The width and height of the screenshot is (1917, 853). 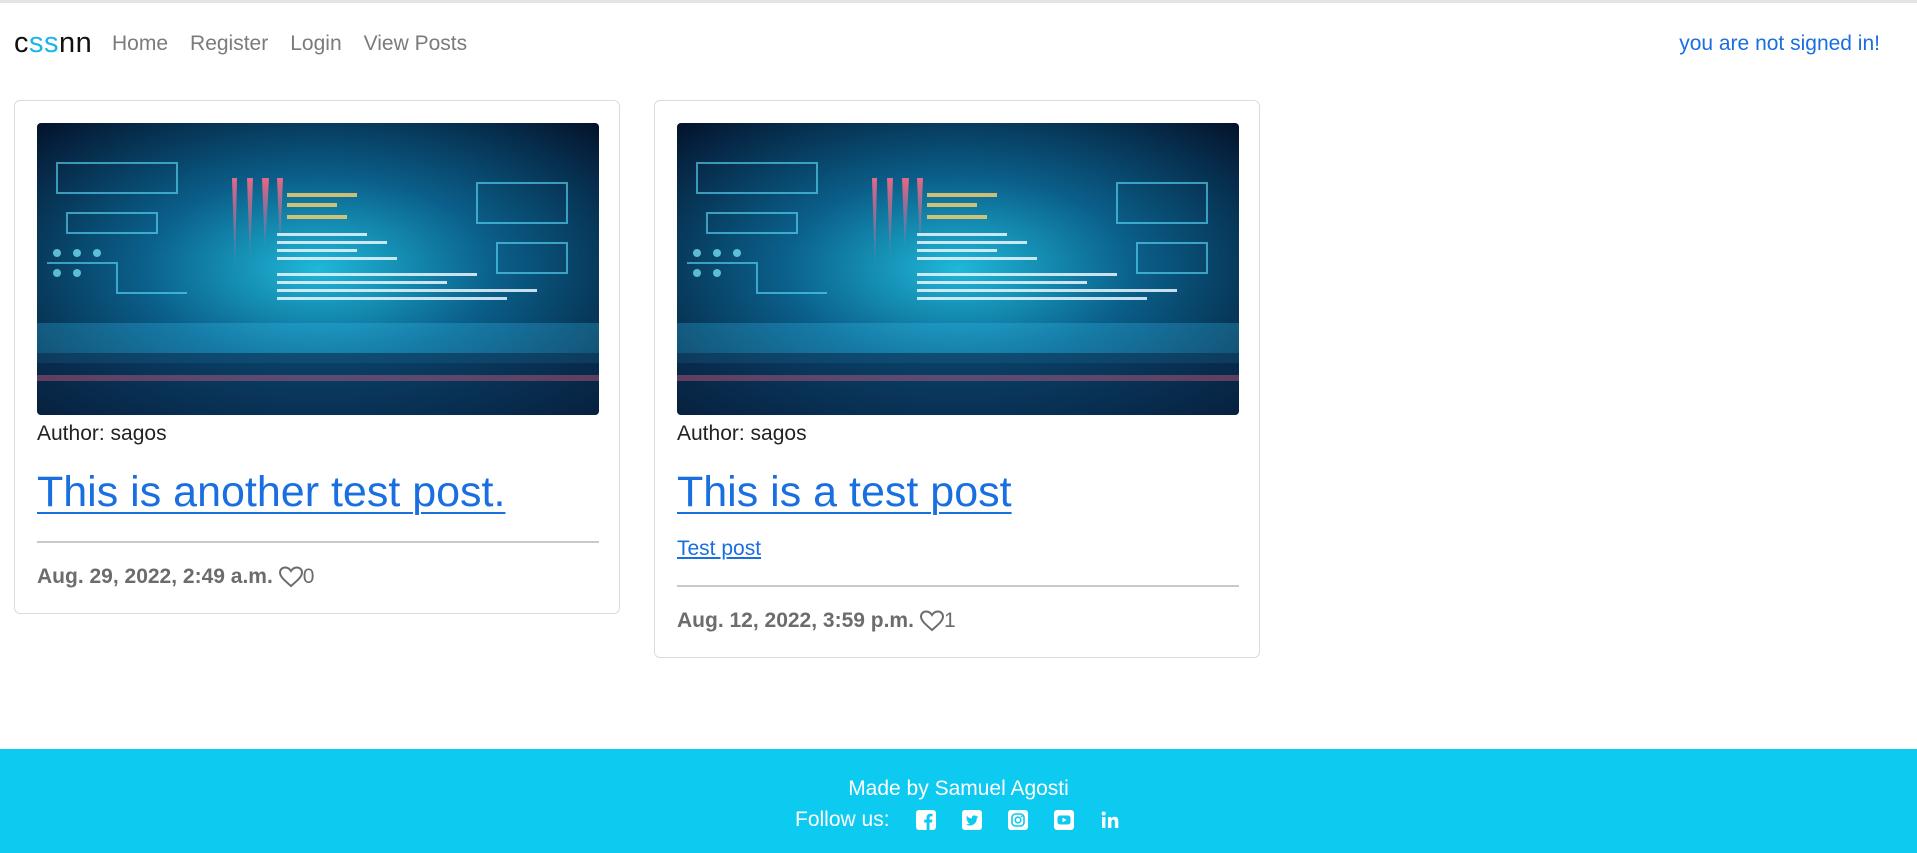 I want to click on brand-suffix: nn, so click(x=76, y=43).